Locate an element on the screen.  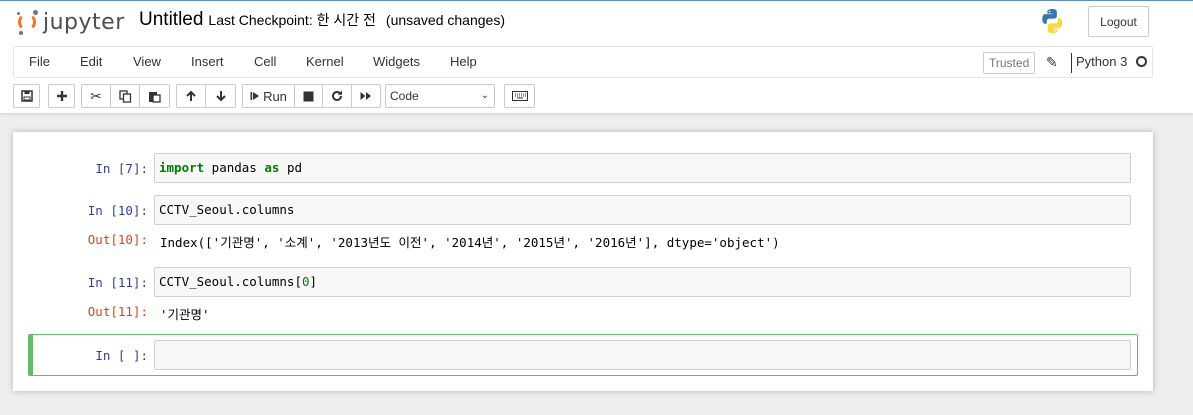
arrow-down-icon is located at coordinates (220, 96).